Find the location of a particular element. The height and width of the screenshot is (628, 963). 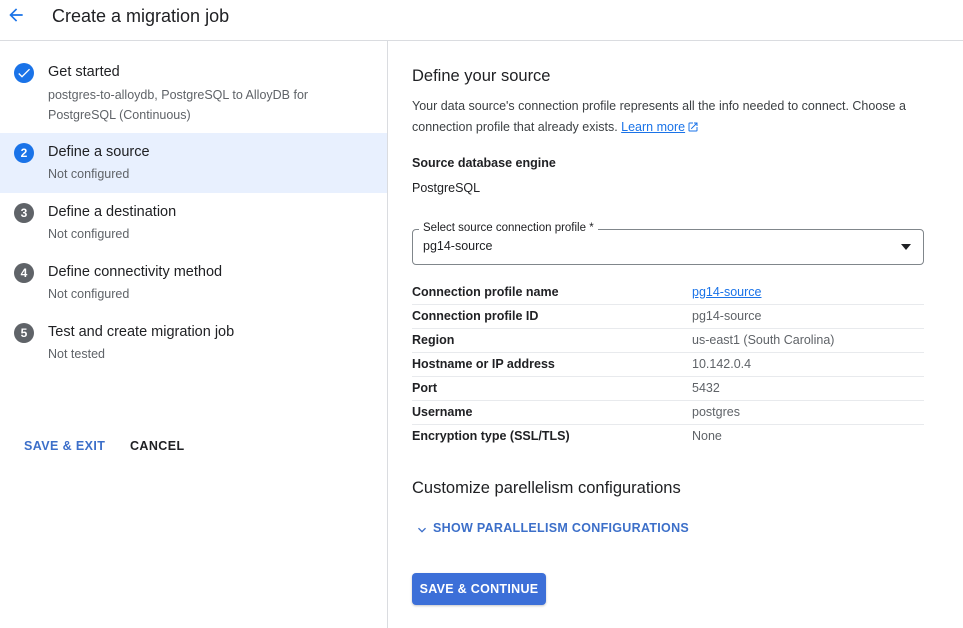

detail-value: us-east1 (South Carolina) is located at coordinates (763, 340).